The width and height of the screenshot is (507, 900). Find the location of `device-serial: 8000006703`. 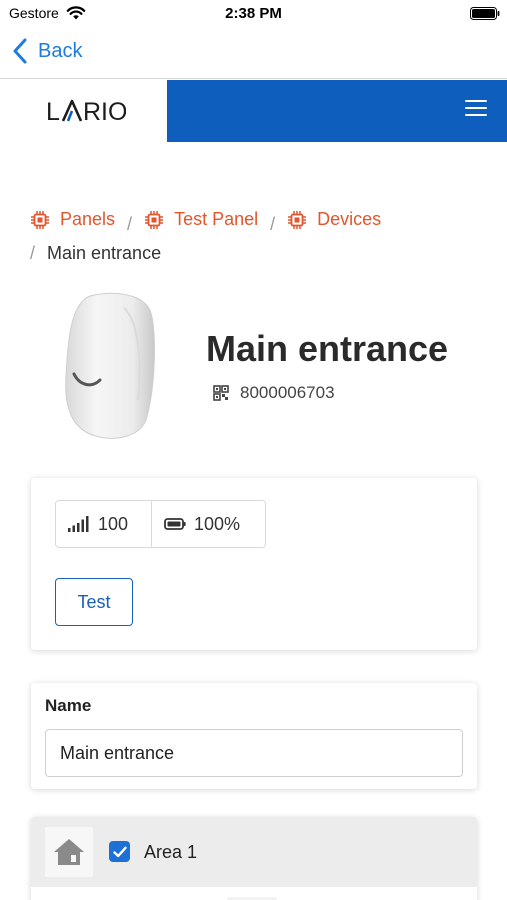

device-serial: 8000006703 is located at coordinates (274, 393).